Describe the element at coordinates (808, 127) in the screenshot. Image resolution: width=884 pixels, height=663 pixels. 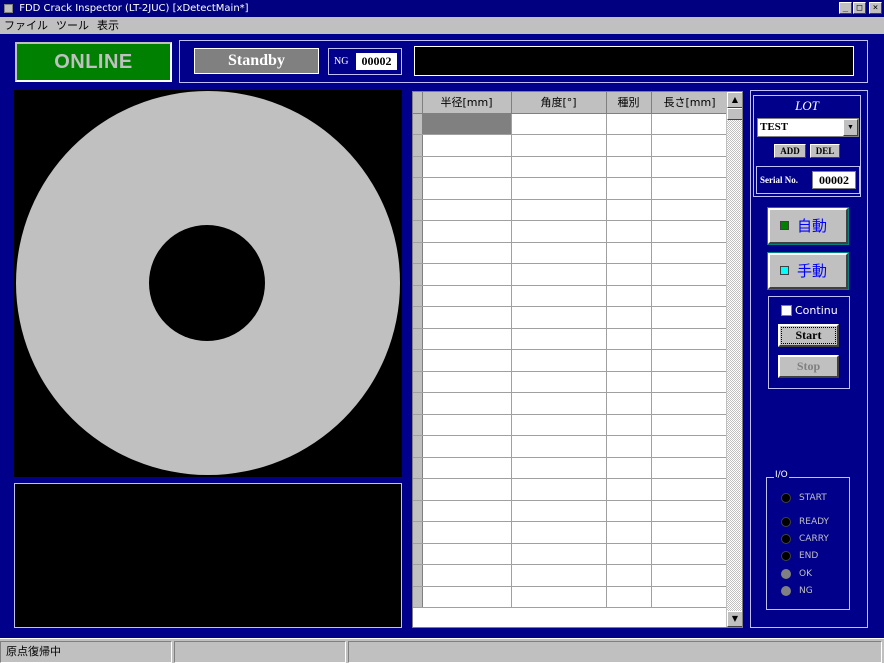
I see `lot-select: TEST ▼` at that location.